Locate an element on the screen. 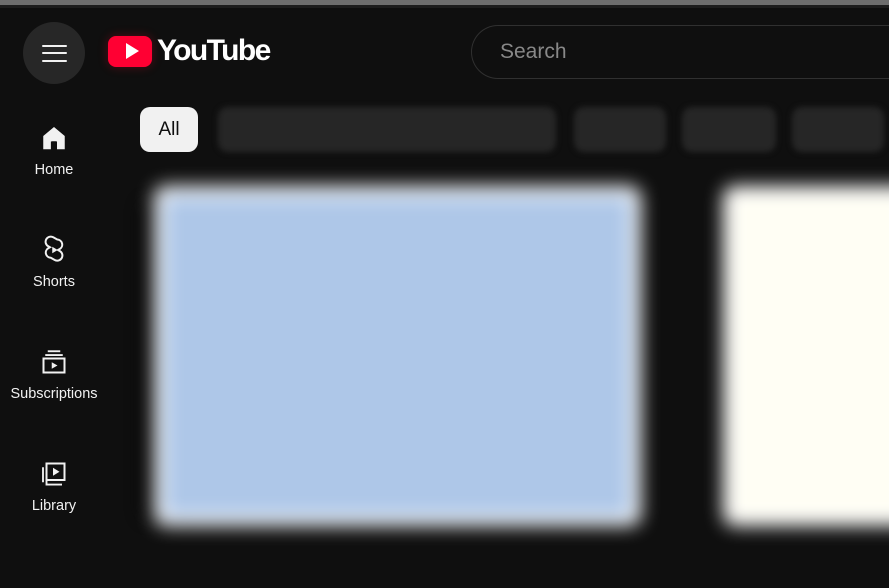 This screenshot has height=588, width=889. hamburger-icon is located at coordinates (54, 53).